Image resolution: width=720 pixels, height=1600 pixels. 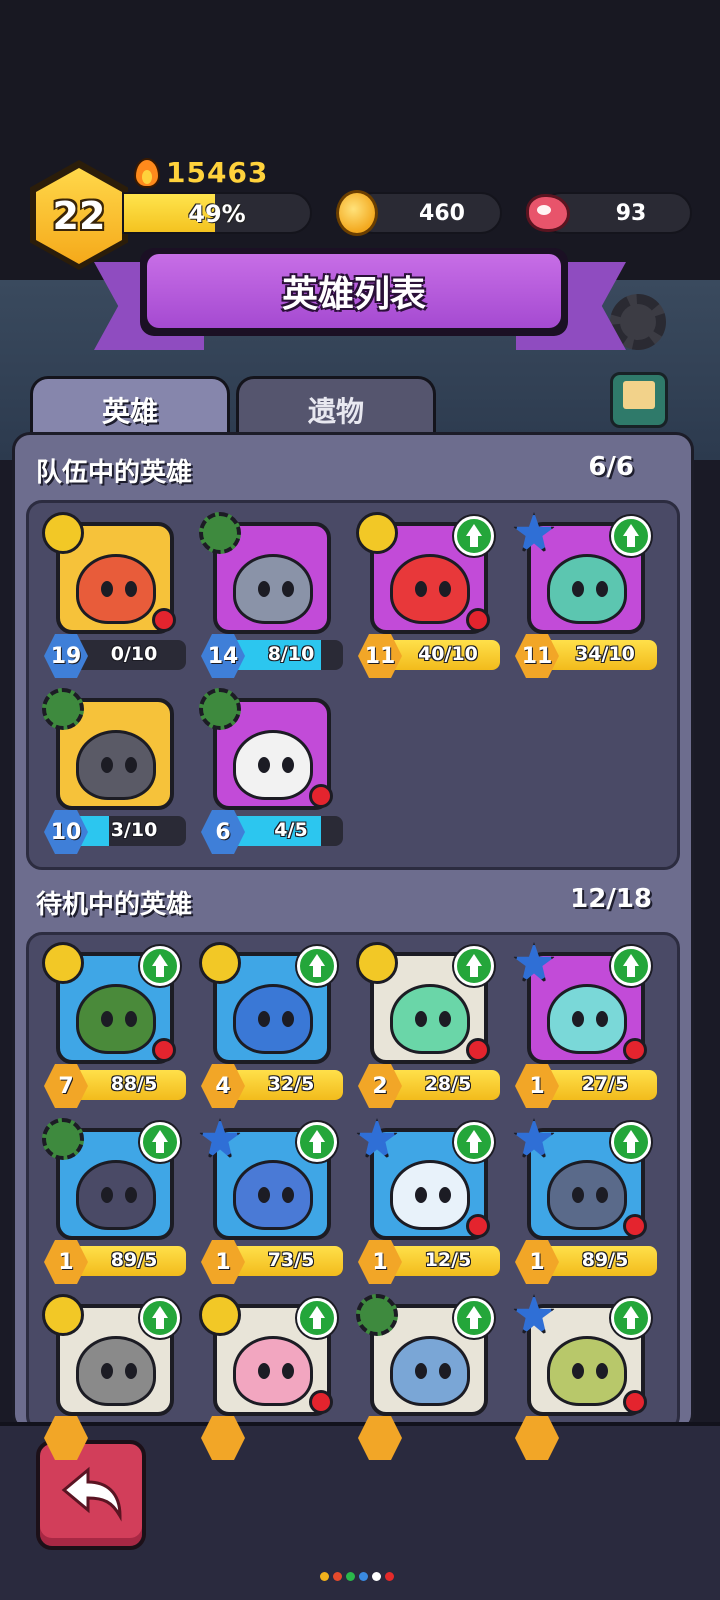 I want to click on shard-progress-text: 34/10, so click(x=605, y=654).